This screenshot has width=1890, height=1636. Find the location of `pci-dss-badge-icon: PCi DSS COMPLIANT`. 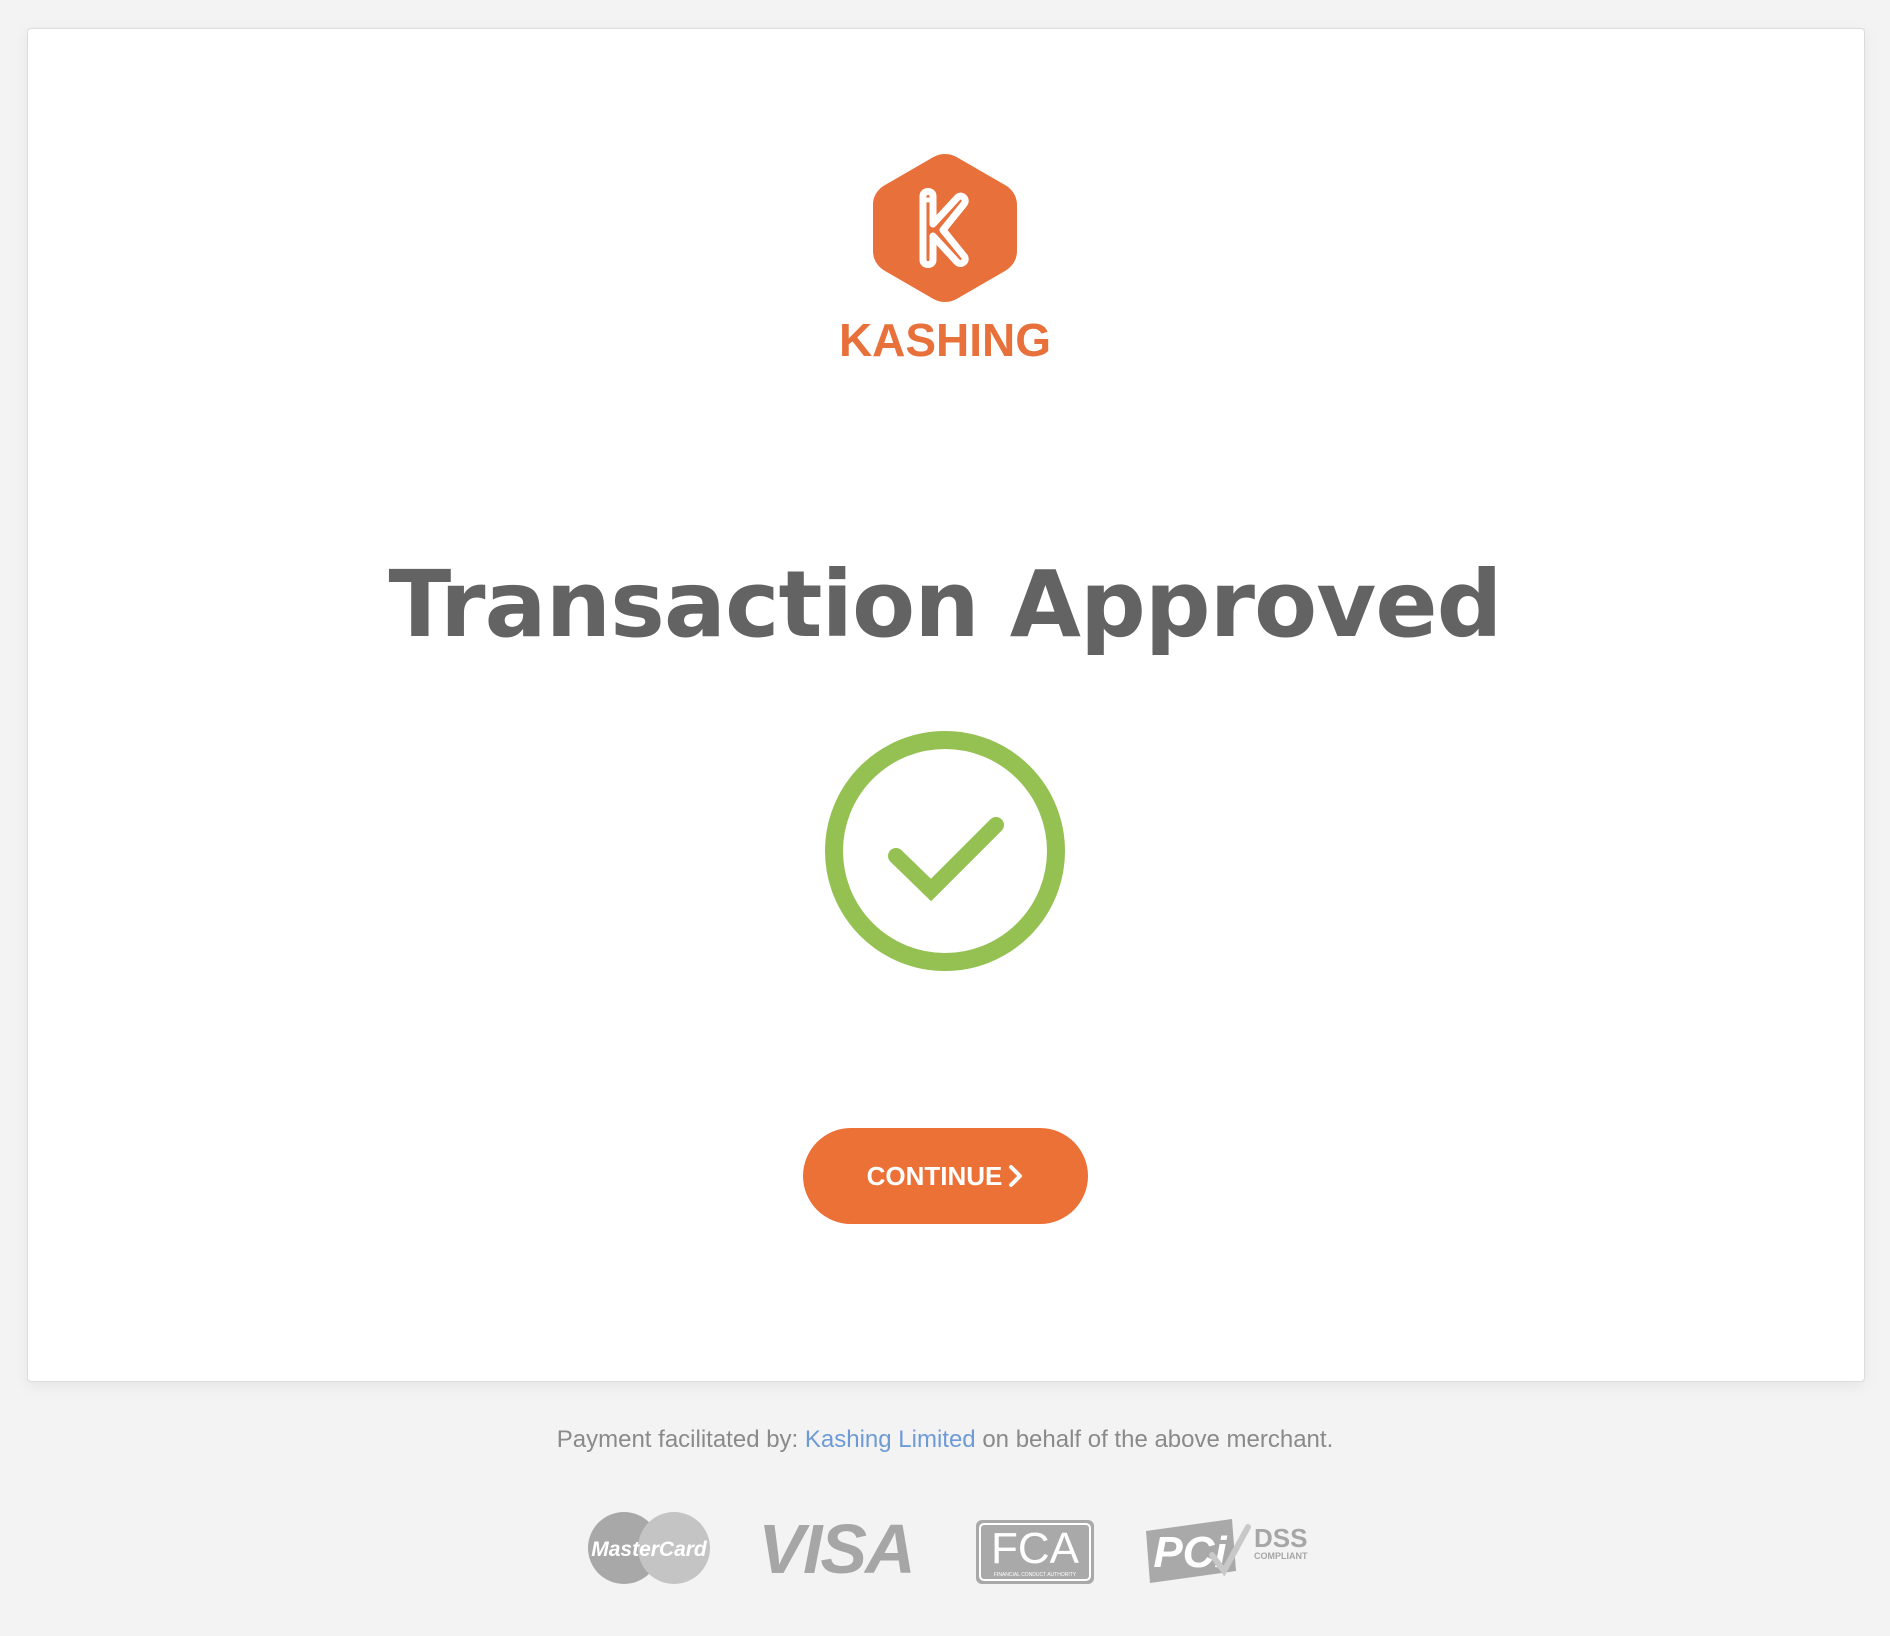

pci-dss-badge-icon: PCi DSS COMPLIANT is located at coordinates (1227, 1551).